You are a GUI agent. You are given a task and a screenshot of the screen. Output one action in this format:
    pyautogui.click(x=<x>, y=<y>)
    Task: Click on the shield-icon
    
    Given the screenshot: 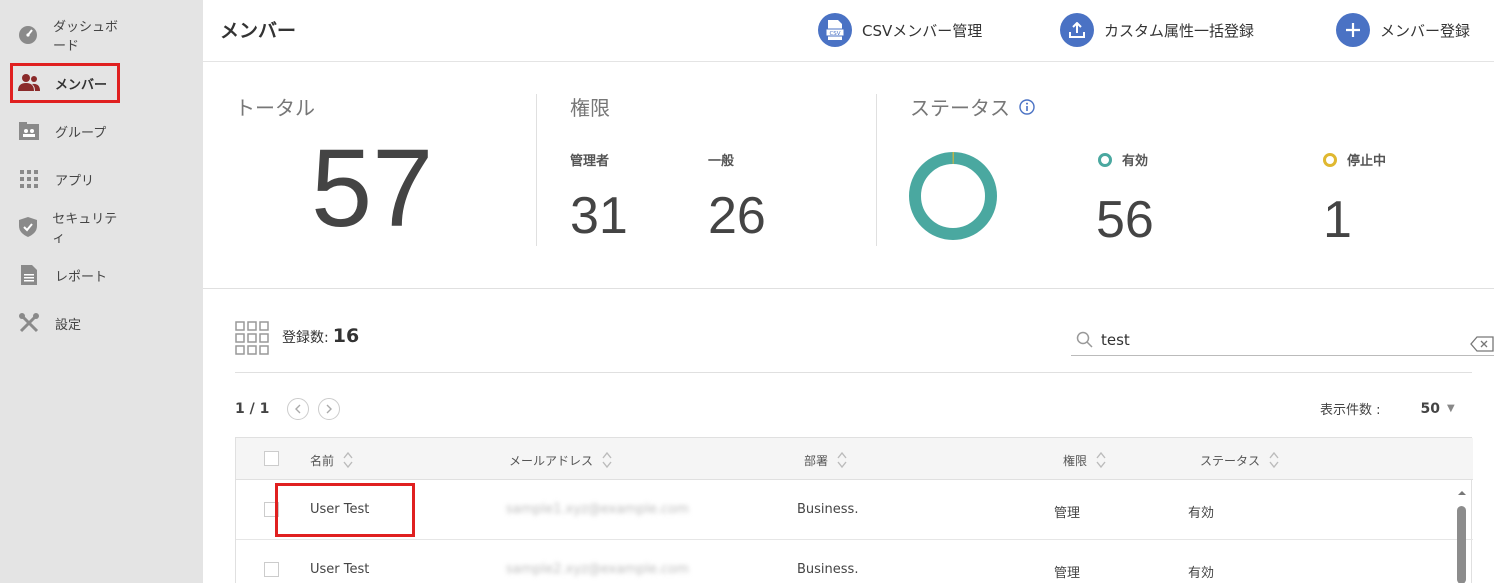 What is the action you would take?
    pyautogui.click(x=27, y=227)
    